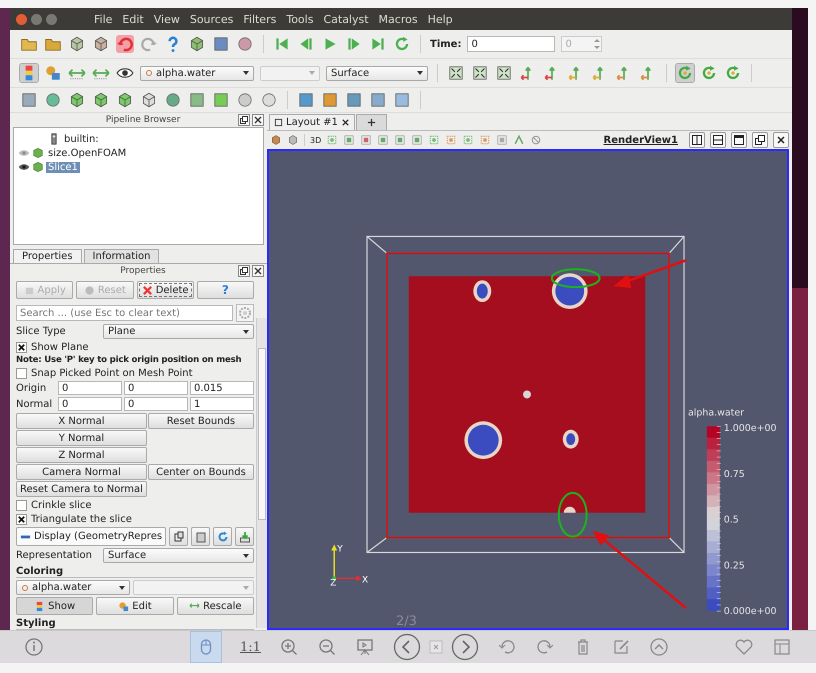  Describe the element at coordinates (299, 19) in the screenshot. I see `menu-item: Tools` at that location.